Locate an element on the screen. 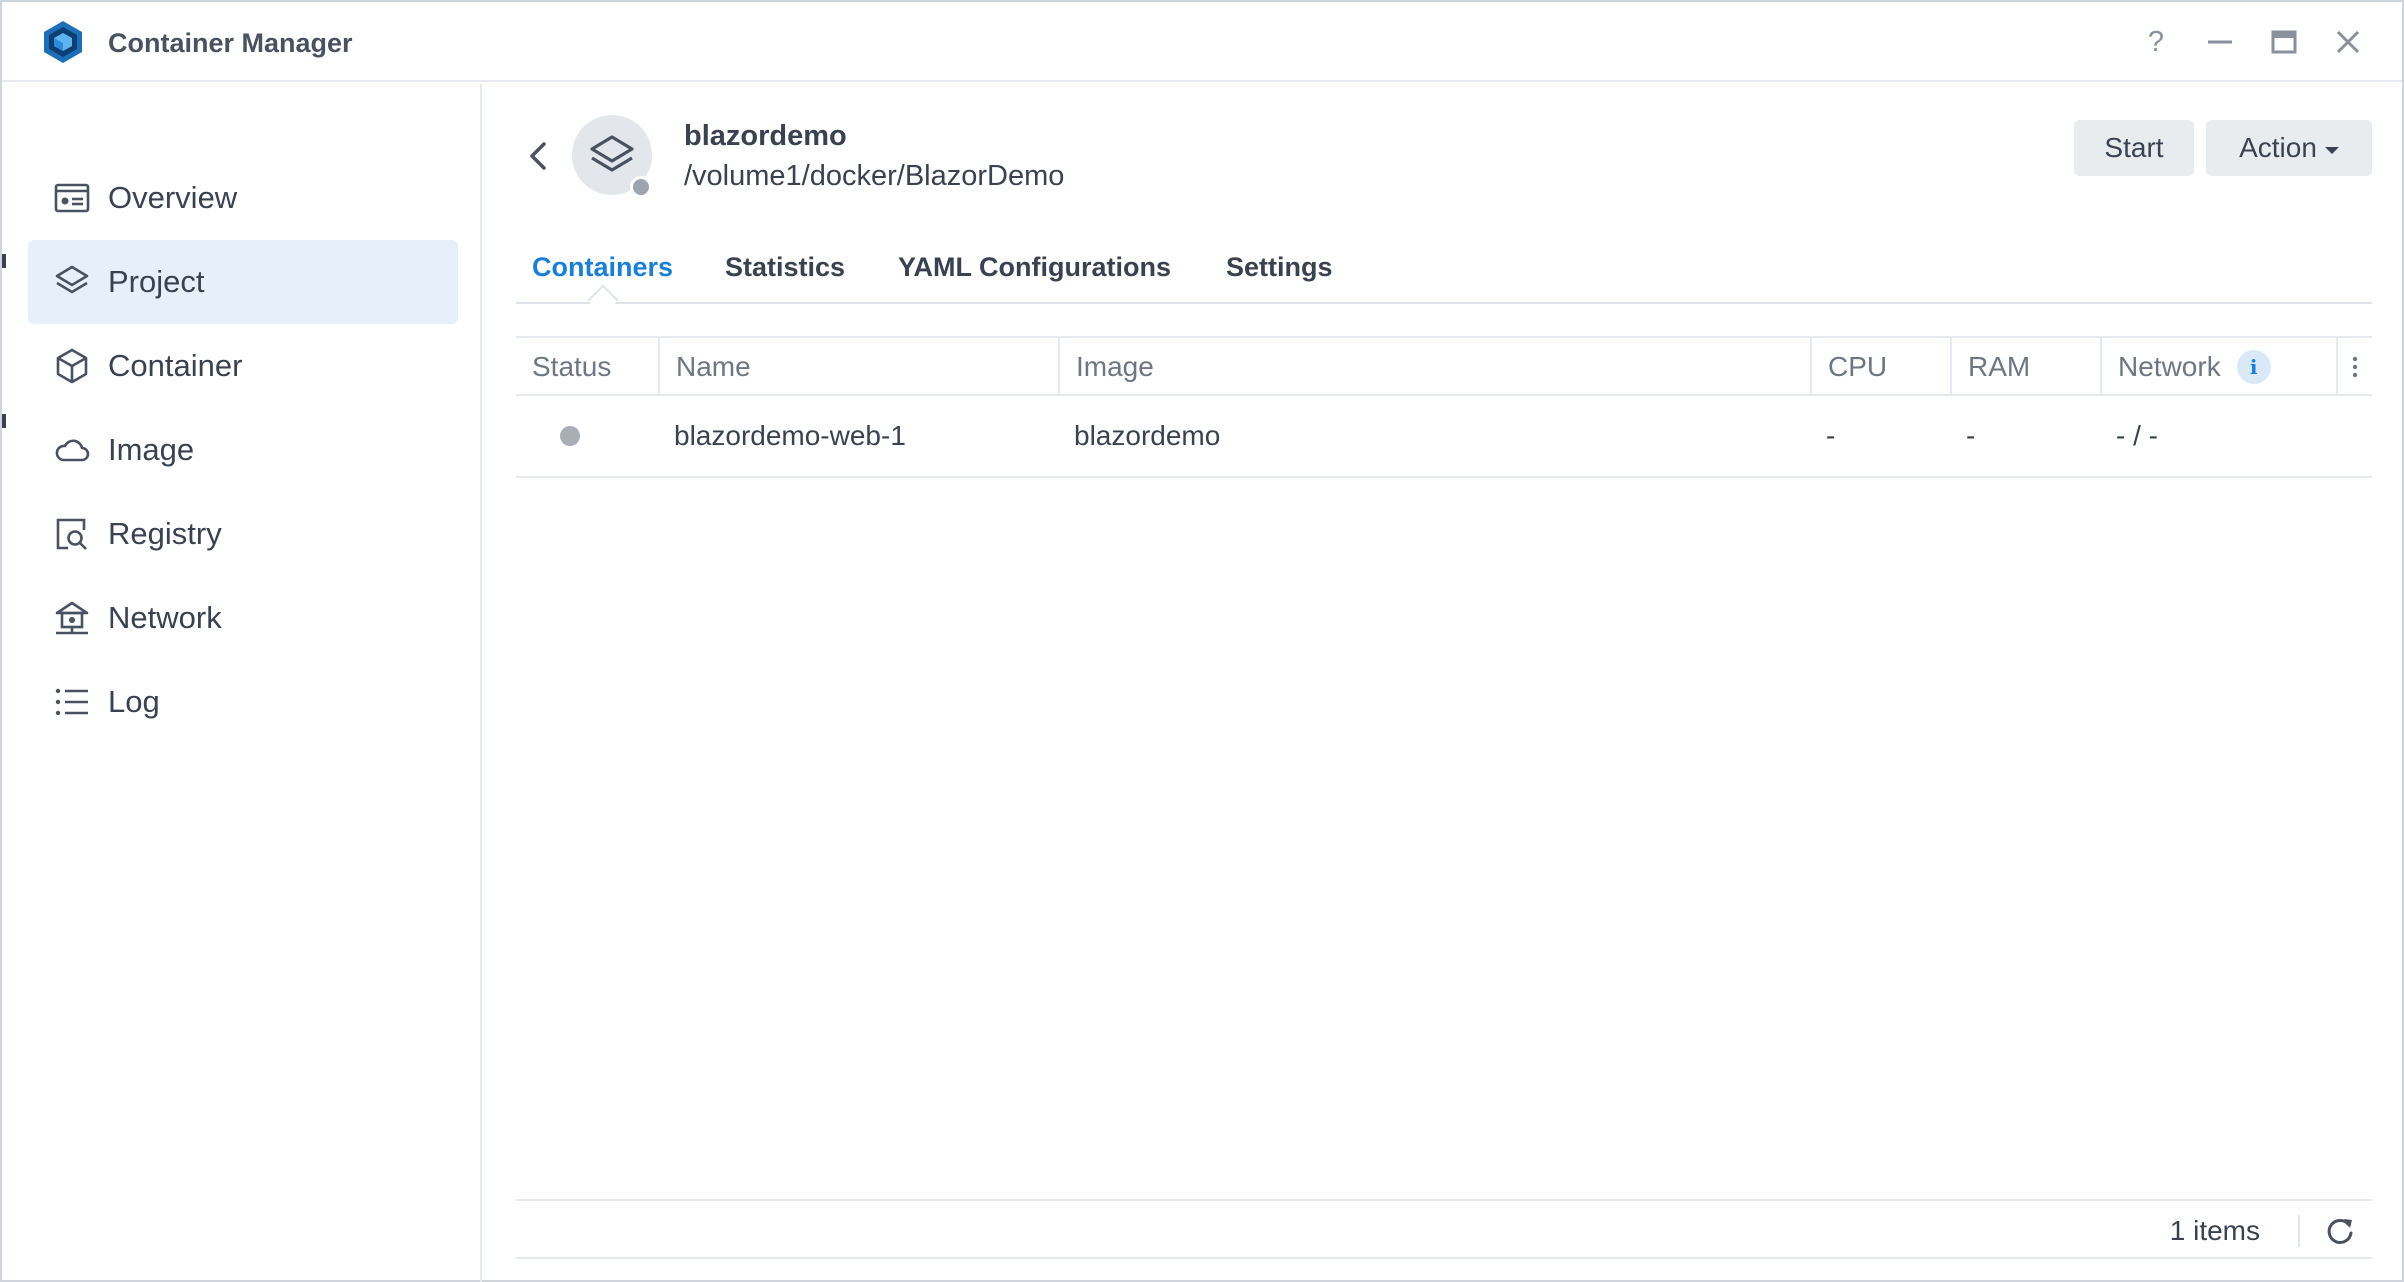  sidebar-item-label: Log is located at coordinates (134, 701).